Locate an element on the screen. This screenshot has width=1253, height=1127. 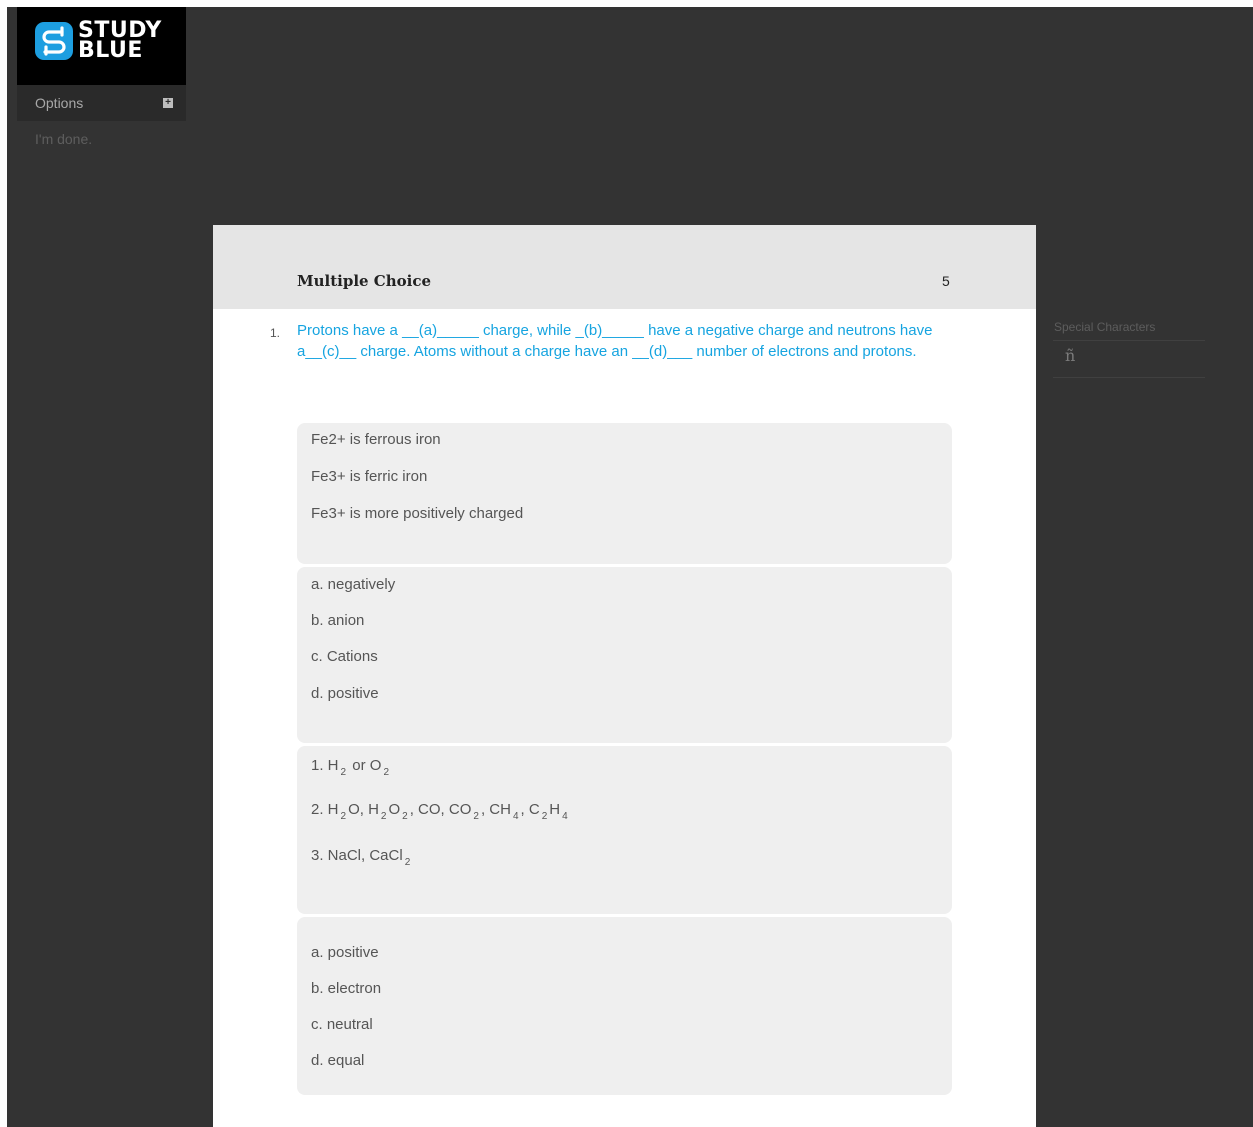
block-line: Fe2+ is ferrous iron is located at coordinates (376, 439).